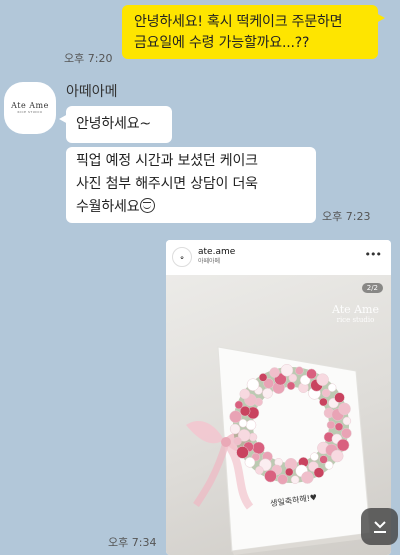 The height and width of the screenshot is (555, 400). I want to click on incoming-message-bubble: 안녕하세요~, so click(115, 124).